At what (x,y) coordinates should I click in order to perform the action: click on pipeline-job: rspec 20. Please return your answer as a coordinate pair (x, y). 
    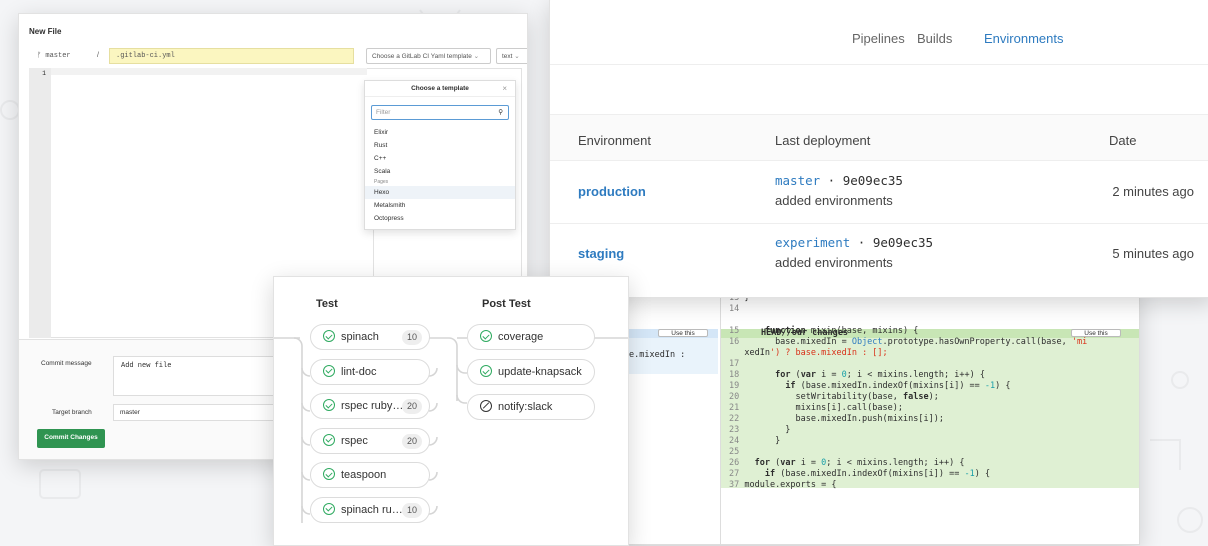
    Looking at the image, I should click on (370, 440).